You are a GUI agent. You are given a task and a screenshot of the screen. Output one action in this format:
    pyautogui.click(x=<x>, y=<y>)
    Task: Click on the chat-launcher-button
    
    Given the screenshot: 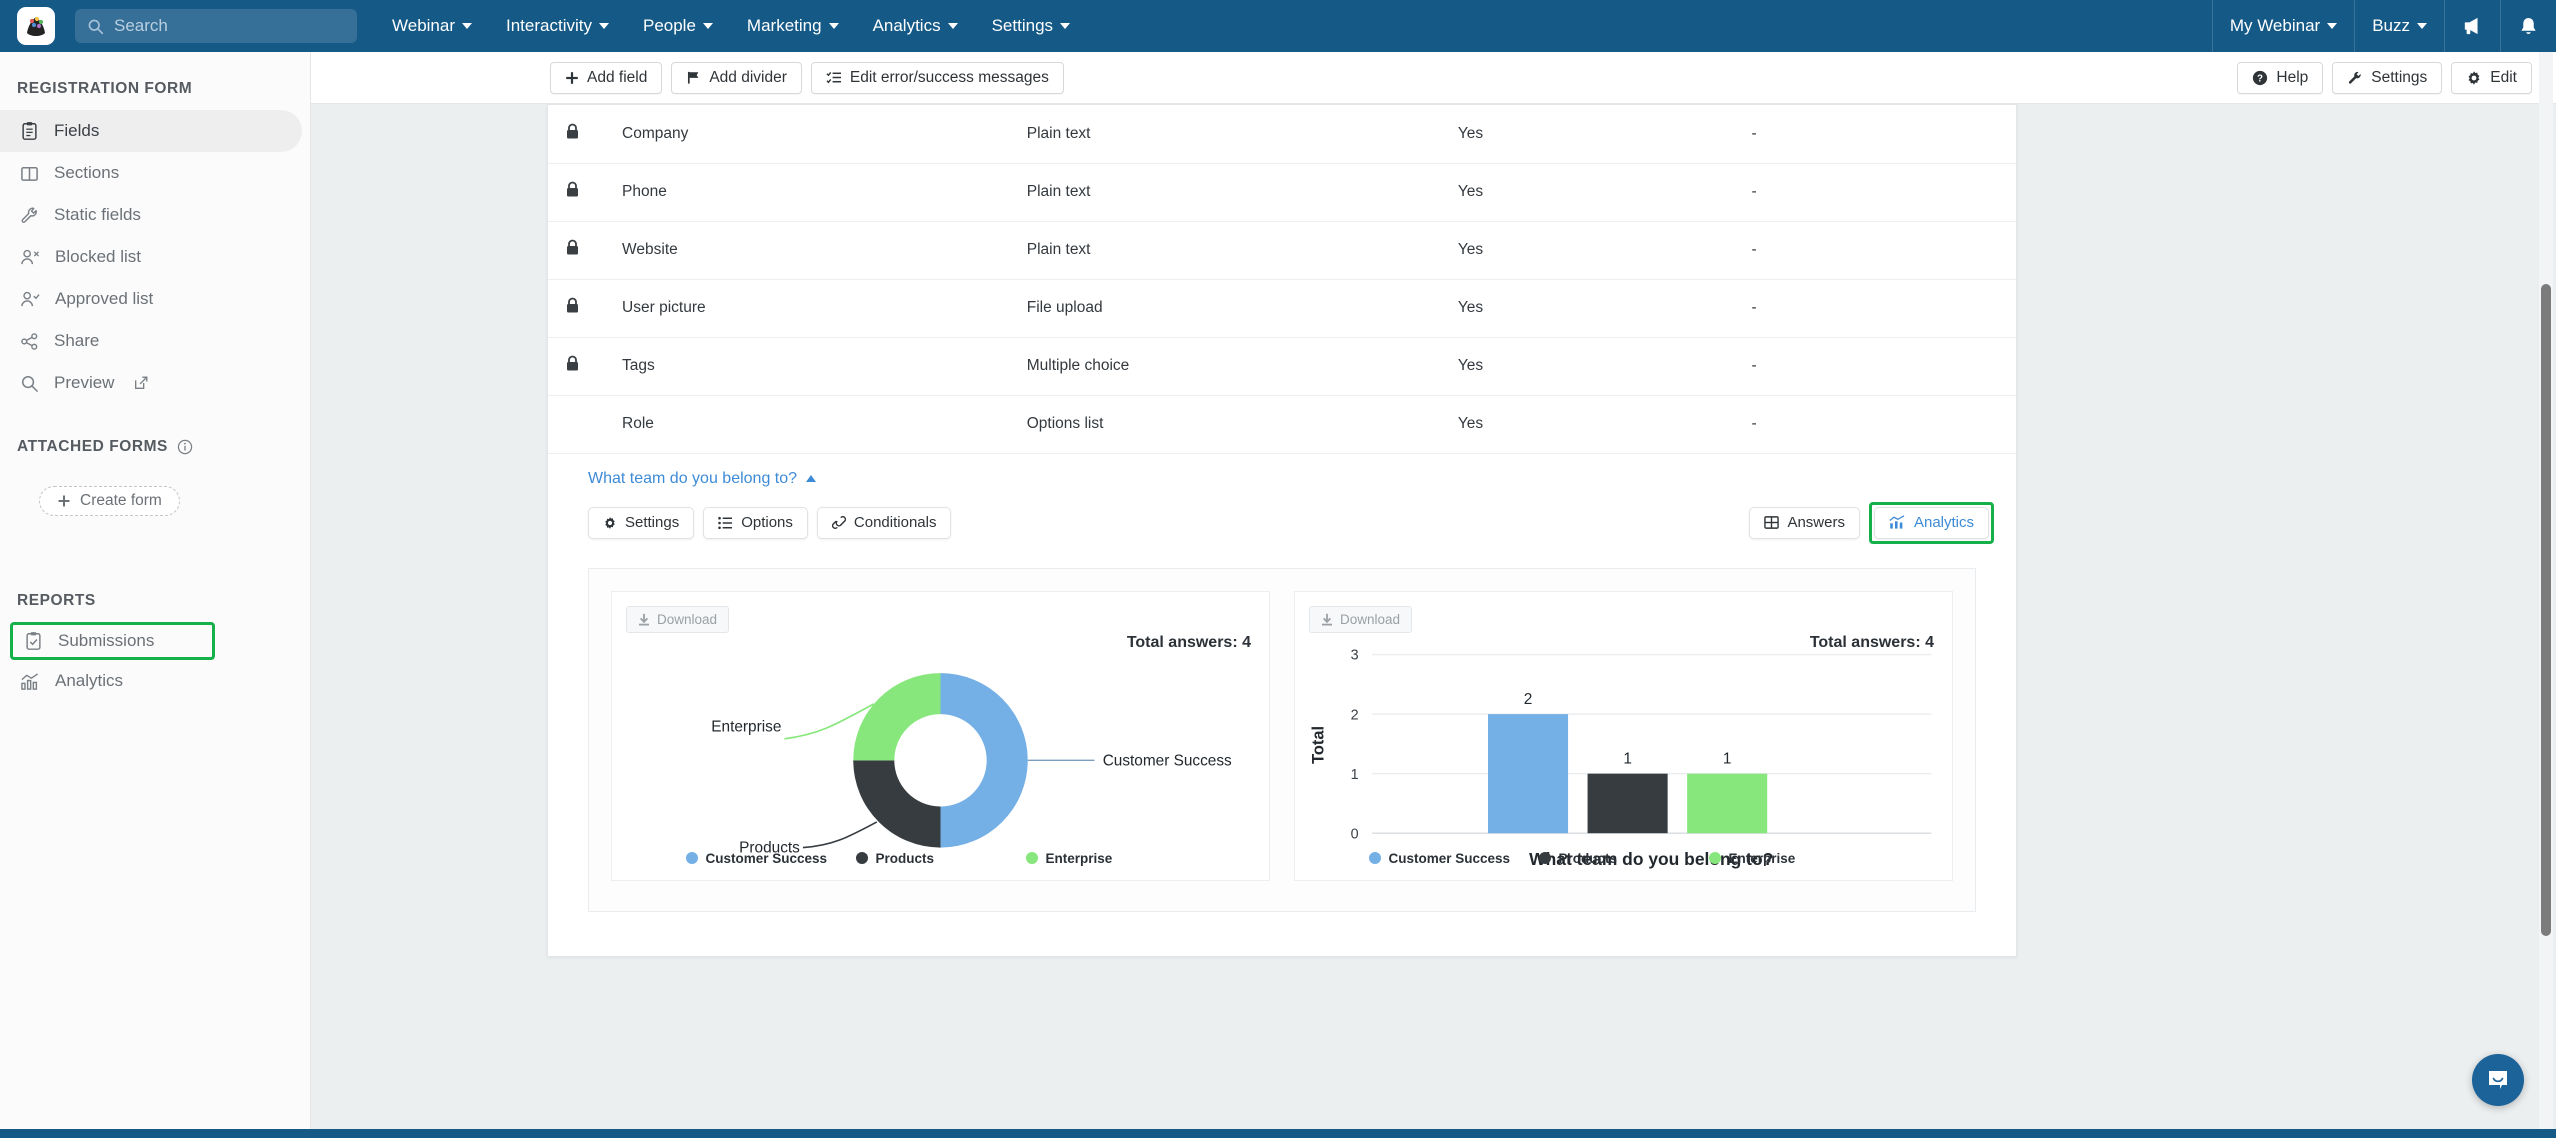 What is the action you would take?
    pyautogui.click(x=2498, y=1080)
    